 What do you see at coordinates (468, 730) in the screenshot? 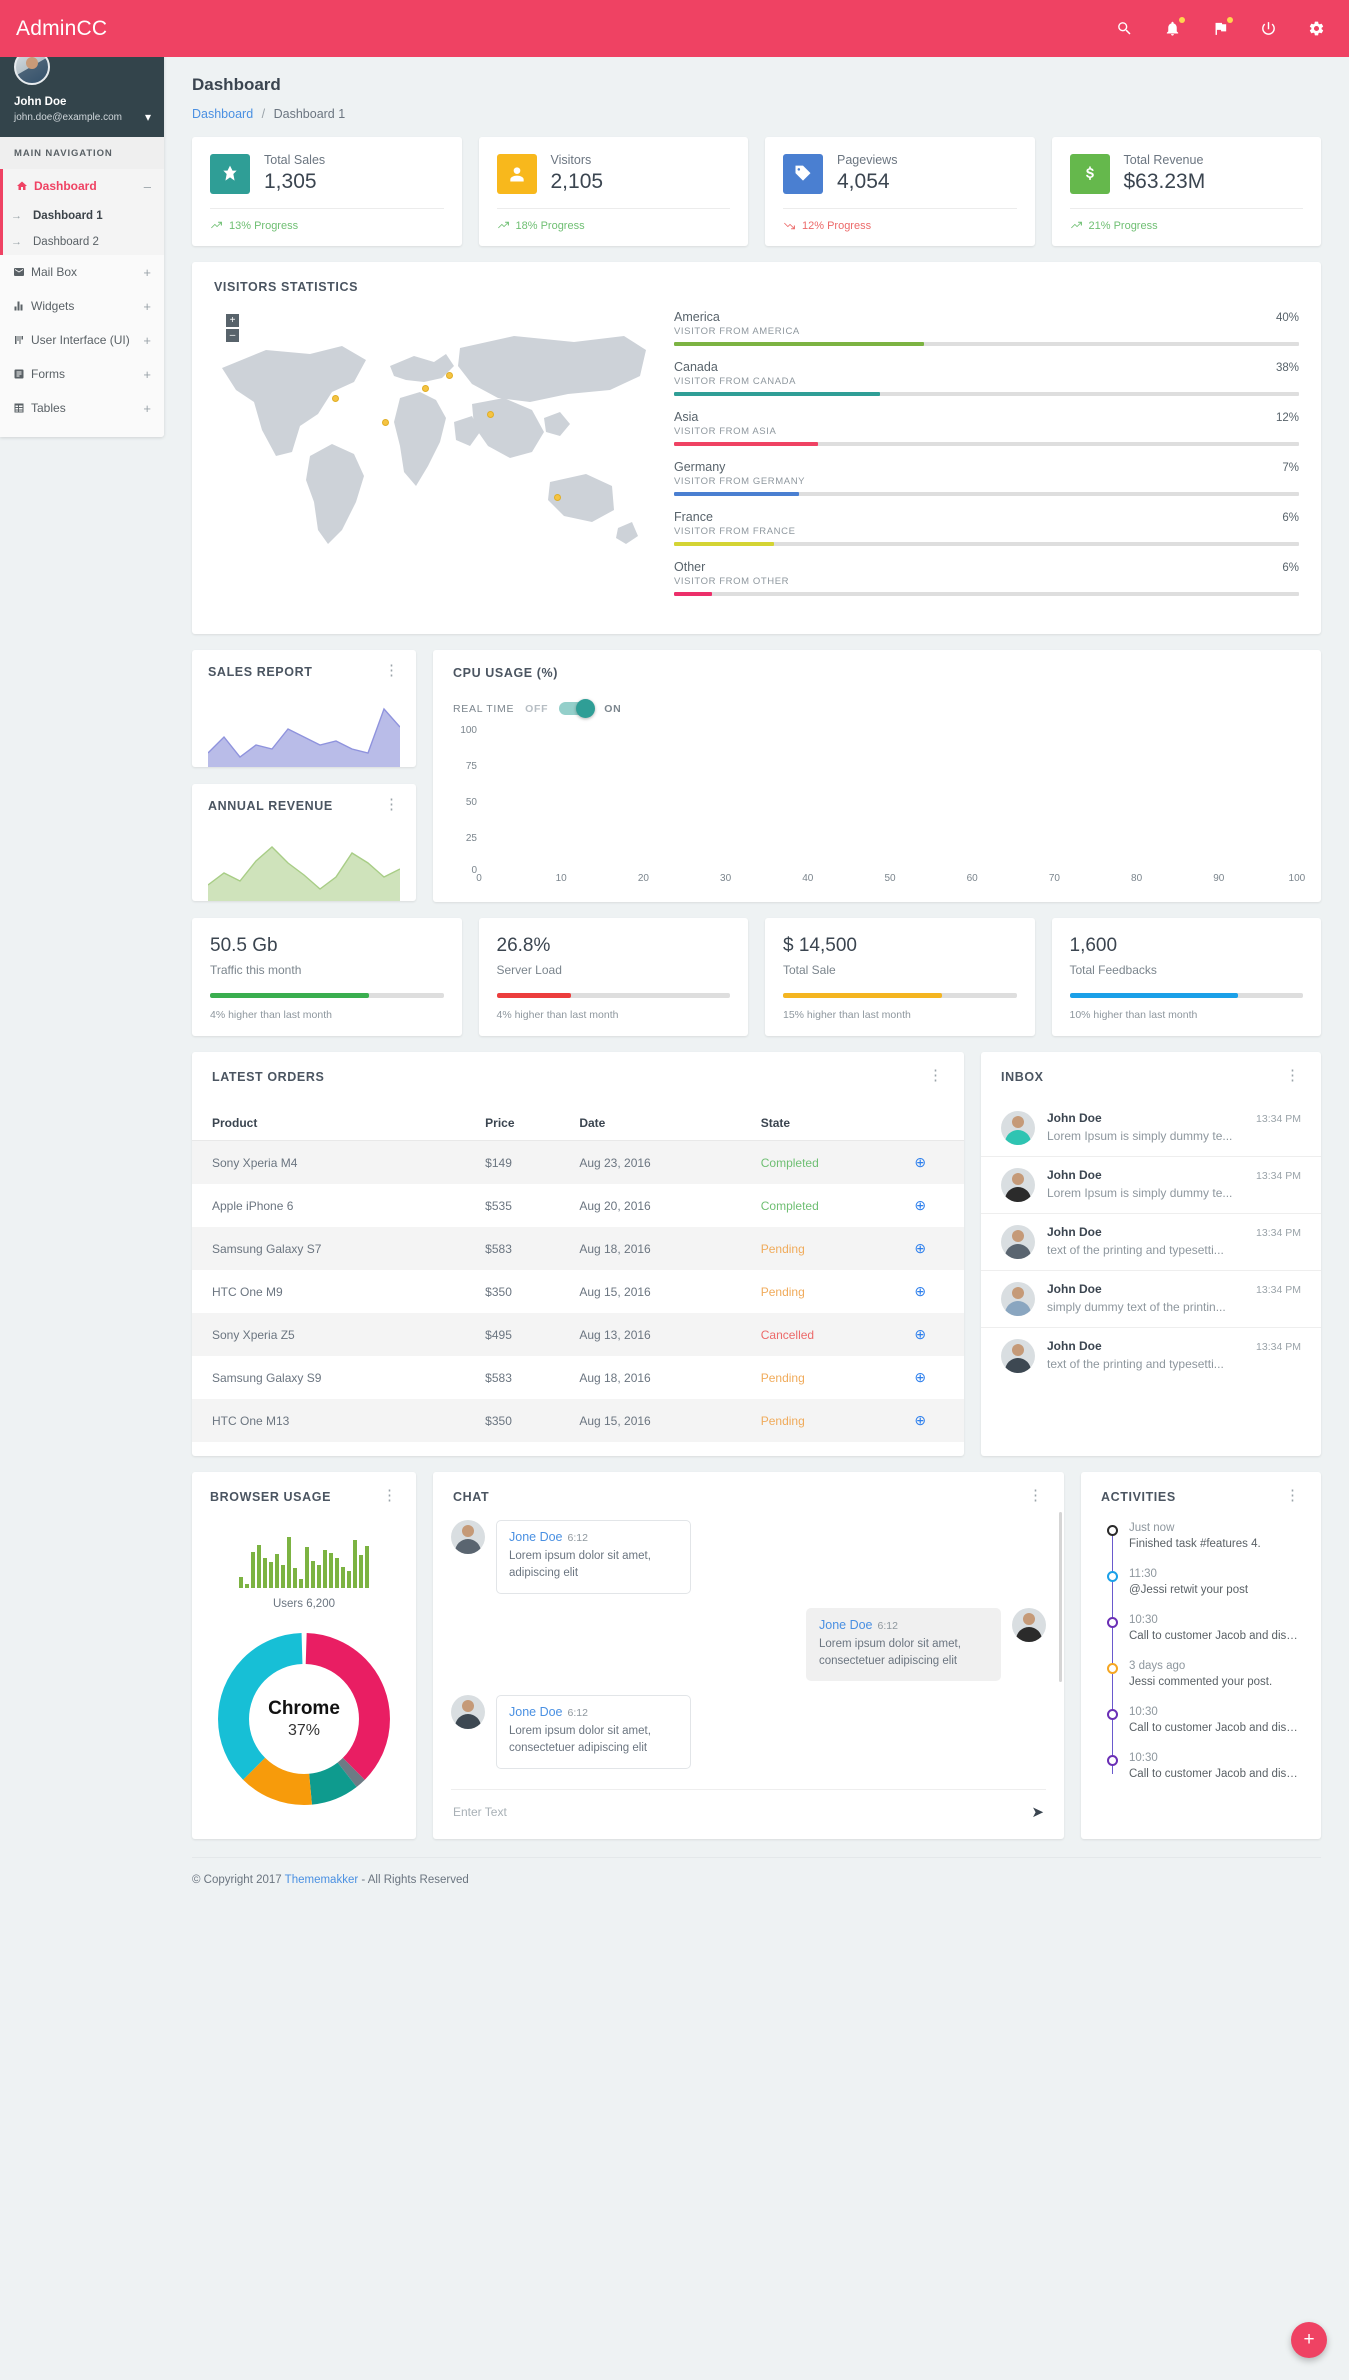
I see `y-tick-100: 100` at bounding box center [468, 730].